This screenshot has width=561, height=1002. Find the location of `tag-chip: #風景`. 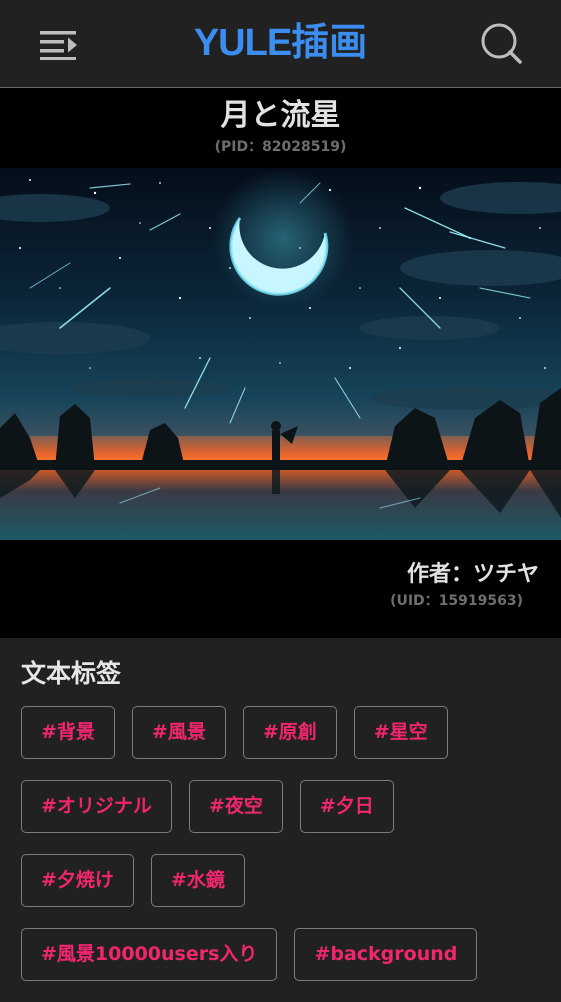

tag-chip: #風景 is located at coordinates (178, 732).